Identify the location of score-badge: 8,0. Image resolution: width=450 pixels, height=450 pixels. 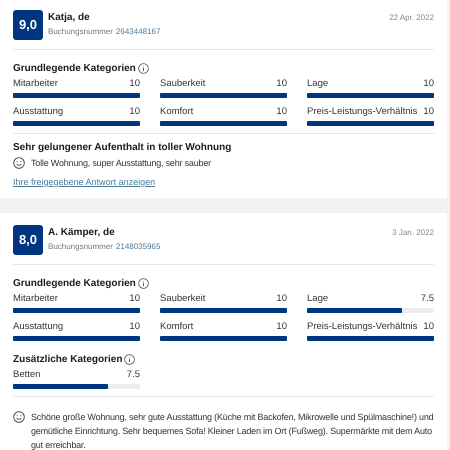
(28, 239).